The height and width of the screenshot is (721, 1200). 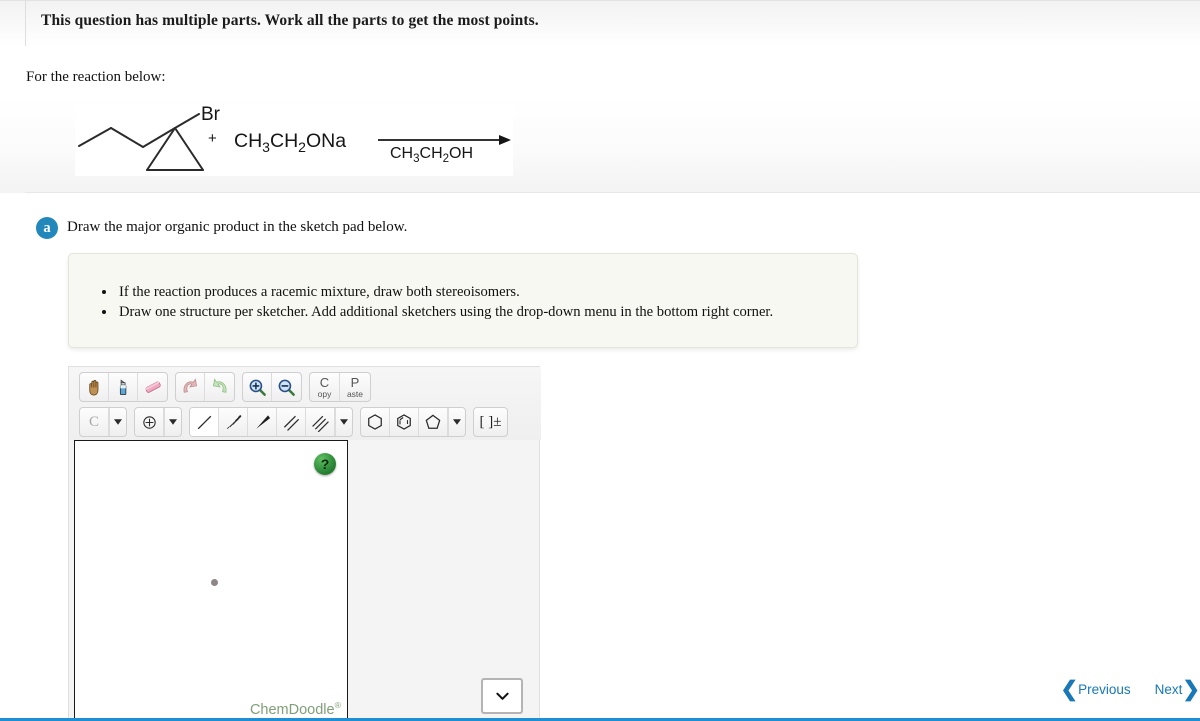 I want to click on ring-bond-left, so click(x=161, y=149).